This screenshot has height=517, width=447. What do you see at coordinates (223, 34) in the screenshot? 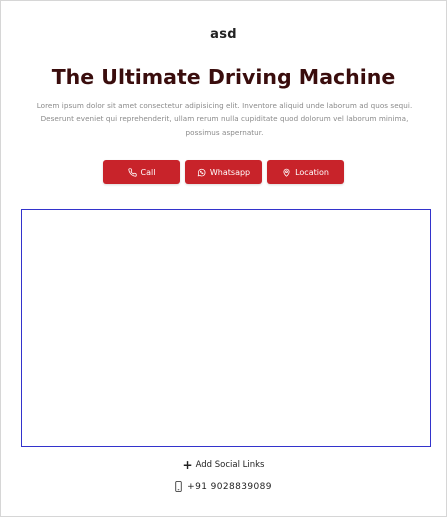
I see `brand-name: asd` at bounding box center [223, 34].